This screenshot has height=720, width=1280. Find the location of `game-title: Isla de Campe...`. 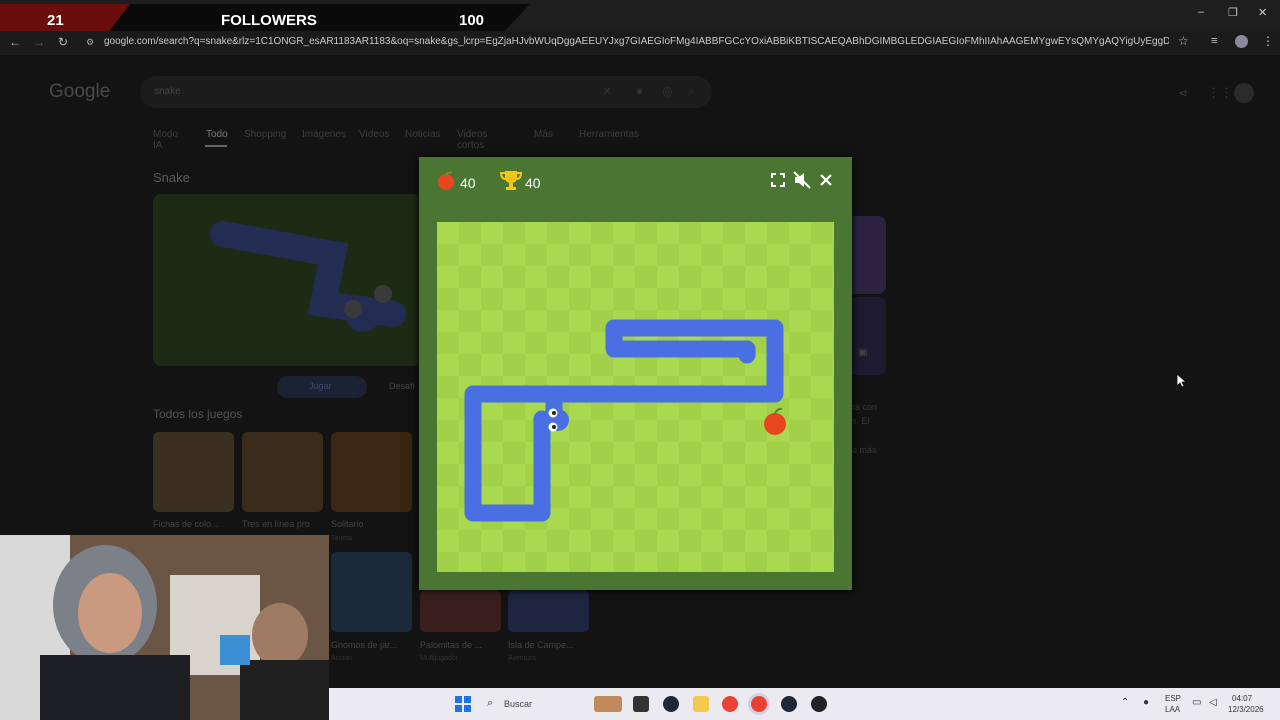

game-title: Isla de Campe... is located at coordinates (541, 645).